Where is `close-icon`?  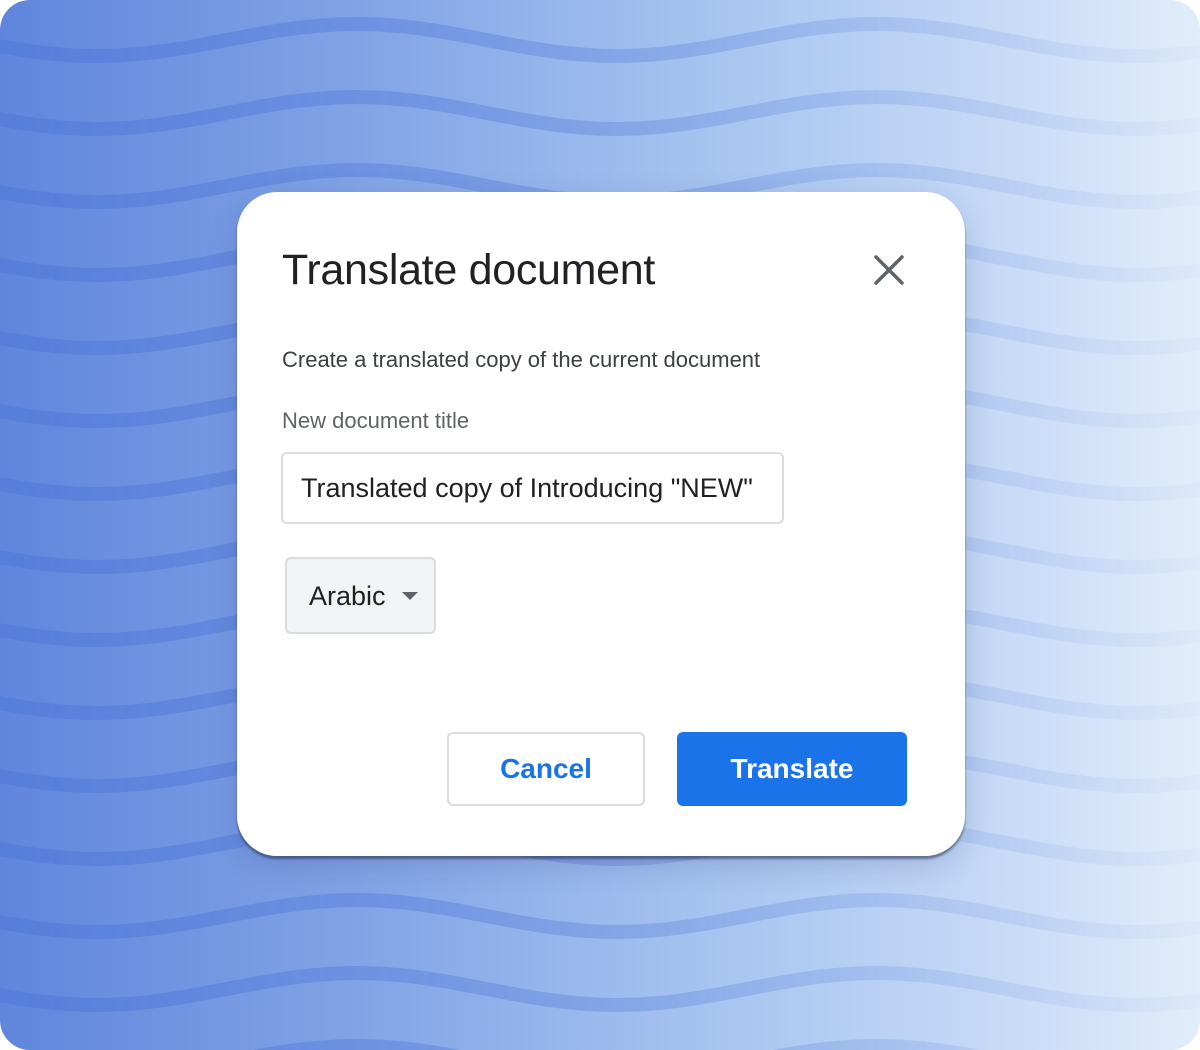 close-icon is located at coordinates (889, 270).